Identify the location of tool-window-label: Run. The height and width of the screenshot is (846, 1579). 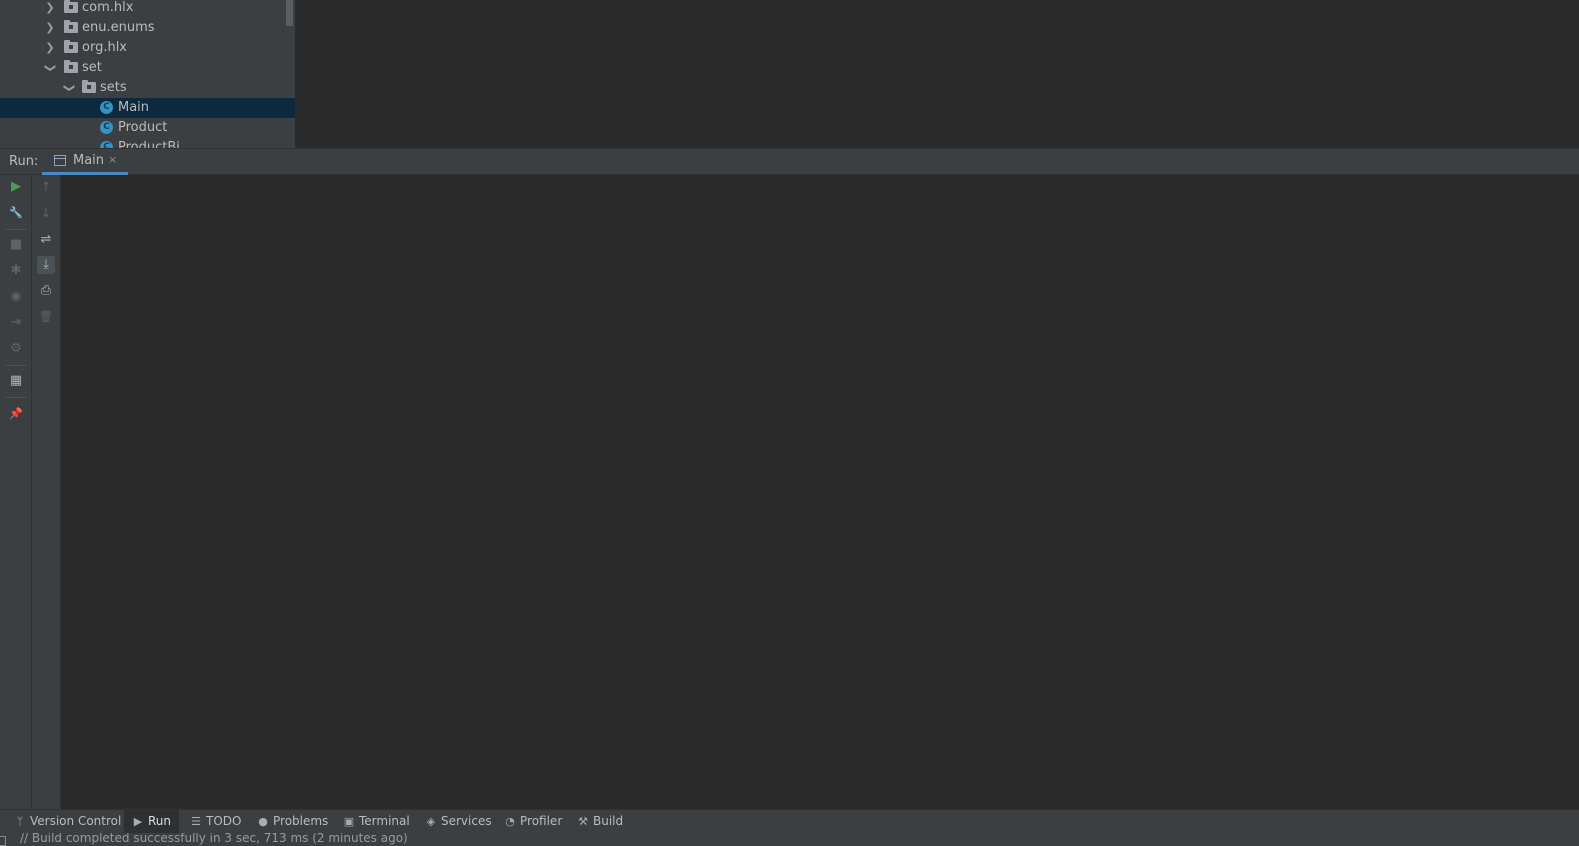
(160, 821).